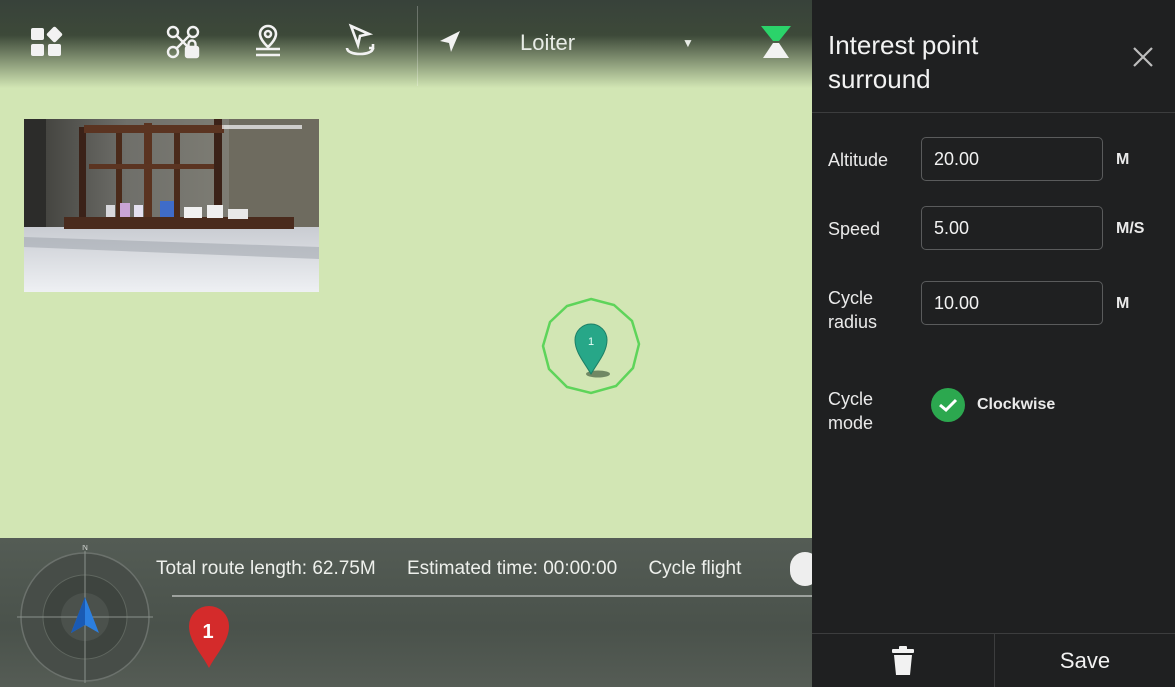 The height and width of the screenshot is (687, 1175). I want to click on toolbar-divider, so click(417, 46).